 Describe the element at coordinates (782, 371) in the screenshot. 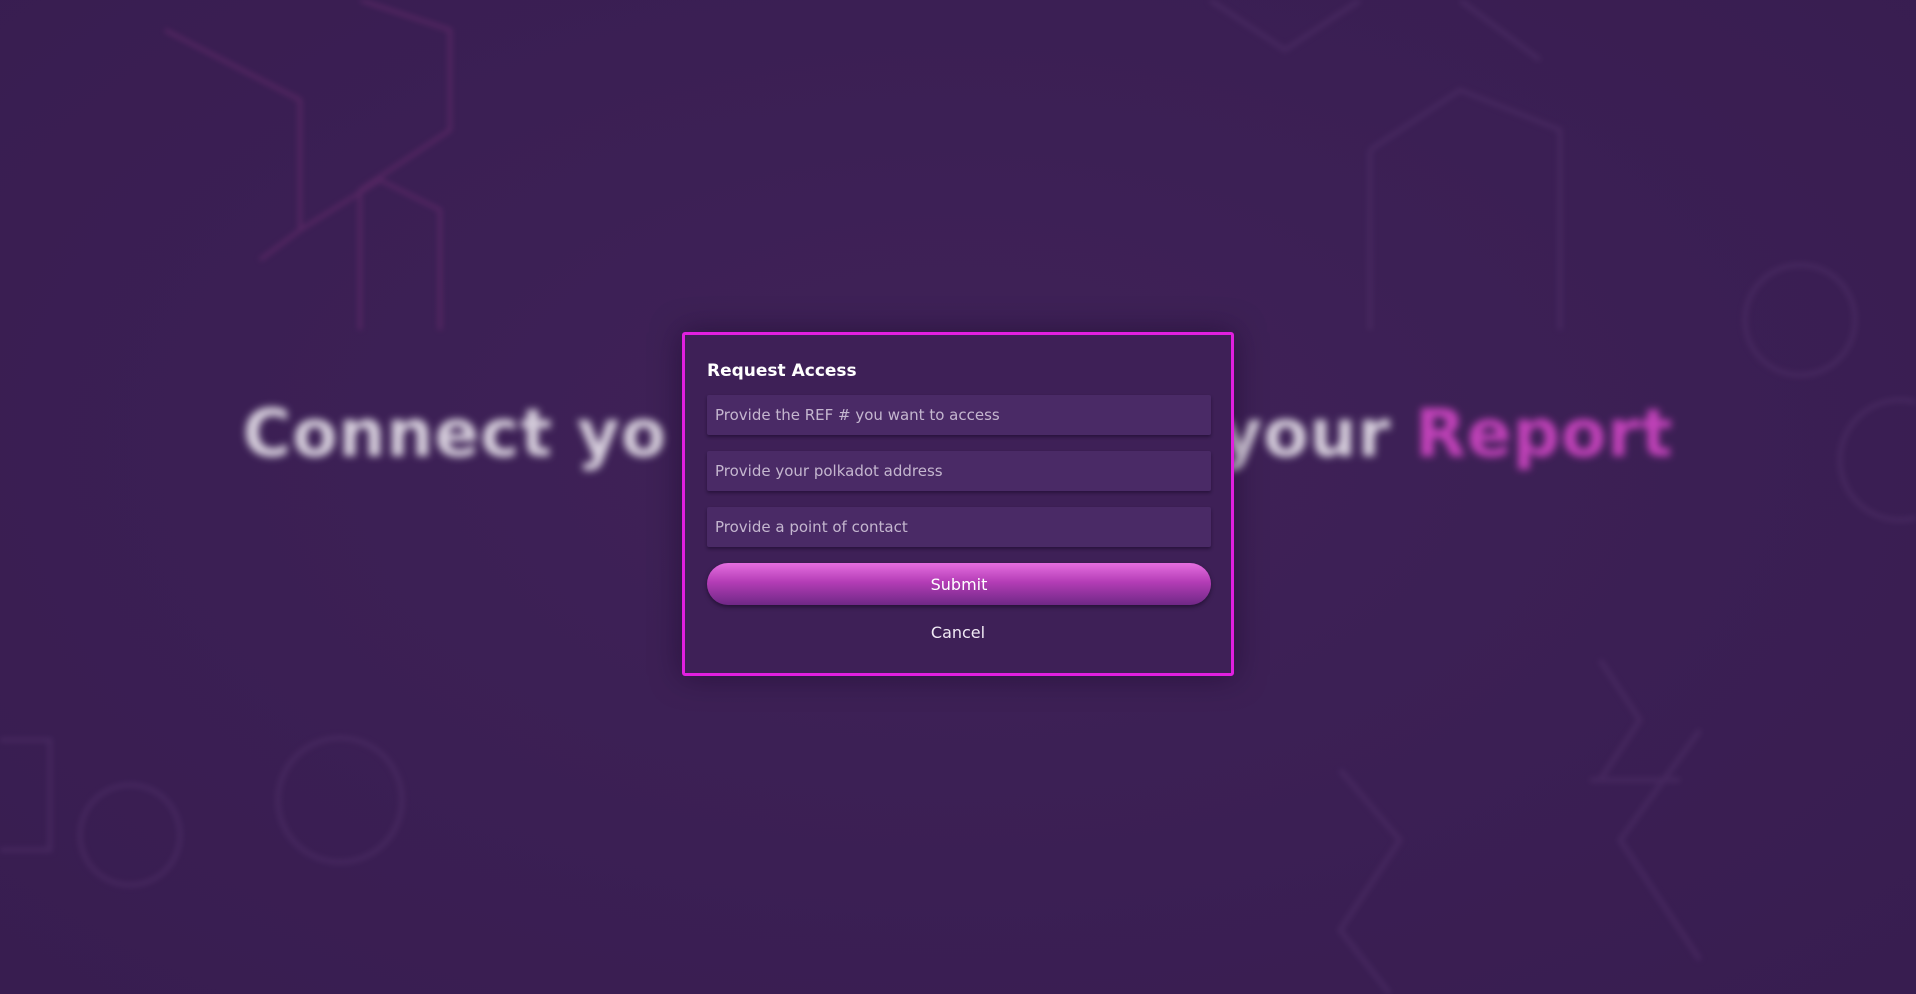

I see `modal-title: Request Access` at that location.